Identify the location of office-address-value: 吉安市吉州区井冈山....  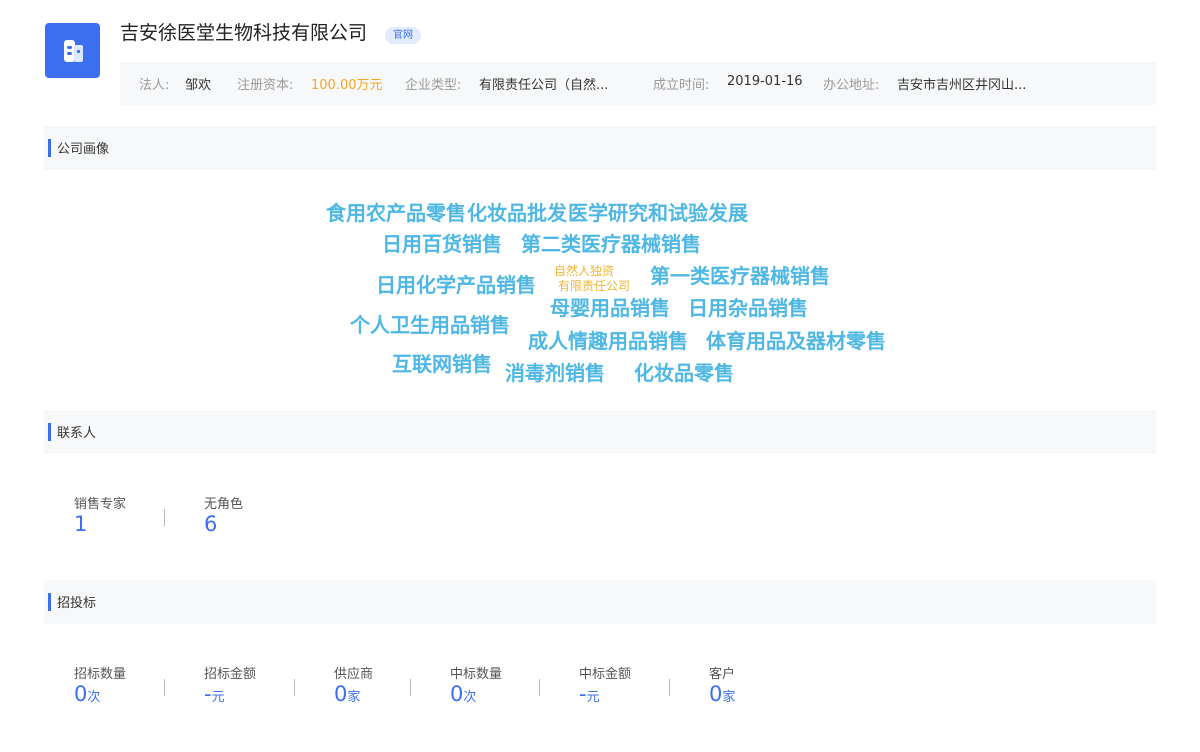
(962, 85).